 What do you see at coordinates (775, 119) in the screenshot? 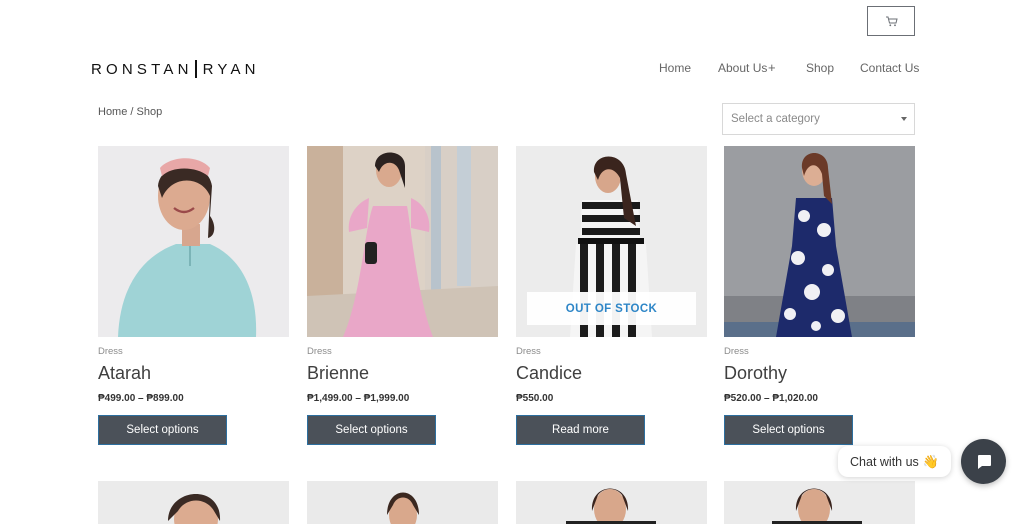
I see `category-select-value: Select a category` at bounding box center [775, 119].